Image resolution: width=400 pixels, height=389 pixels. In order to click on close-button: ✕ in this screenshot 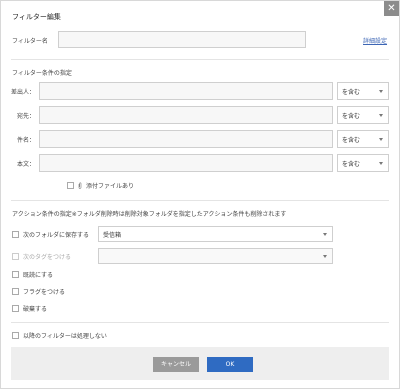, I will do `click(391, 8)`.